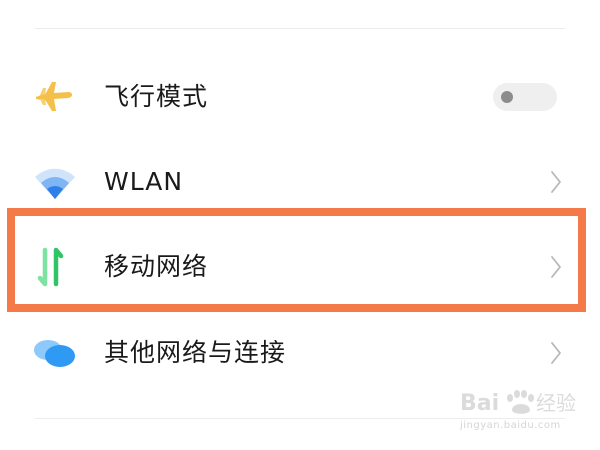 Image resolution: width=600 pixels, height=450 pixels. What do you see at coordinates (556, 403) in the screenshot?
I see `svg-text: 经验` at bounding box center [556, 403].